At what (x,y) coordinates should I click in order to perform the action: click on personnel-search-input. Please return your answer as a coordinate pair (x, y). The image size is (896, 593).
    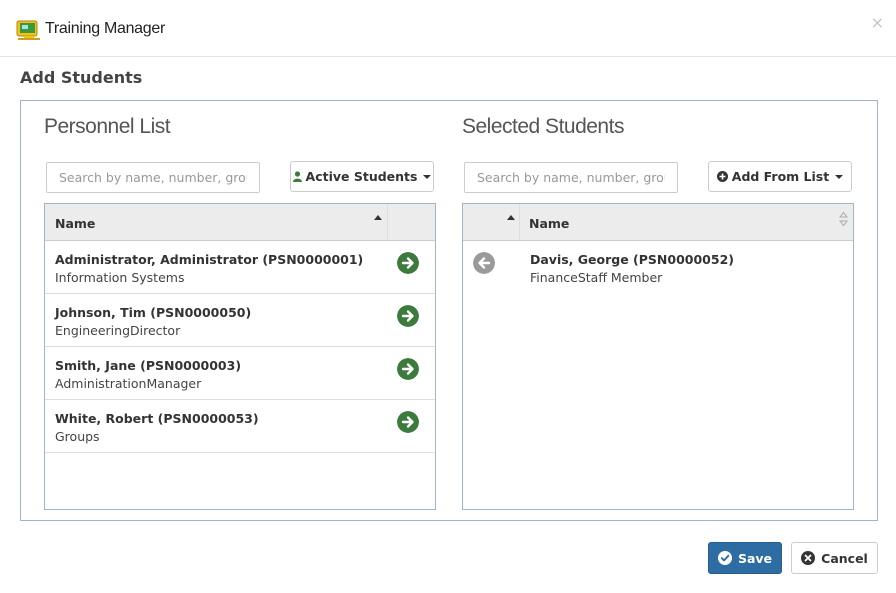
    Looking at the image, I should click on (153, 177).